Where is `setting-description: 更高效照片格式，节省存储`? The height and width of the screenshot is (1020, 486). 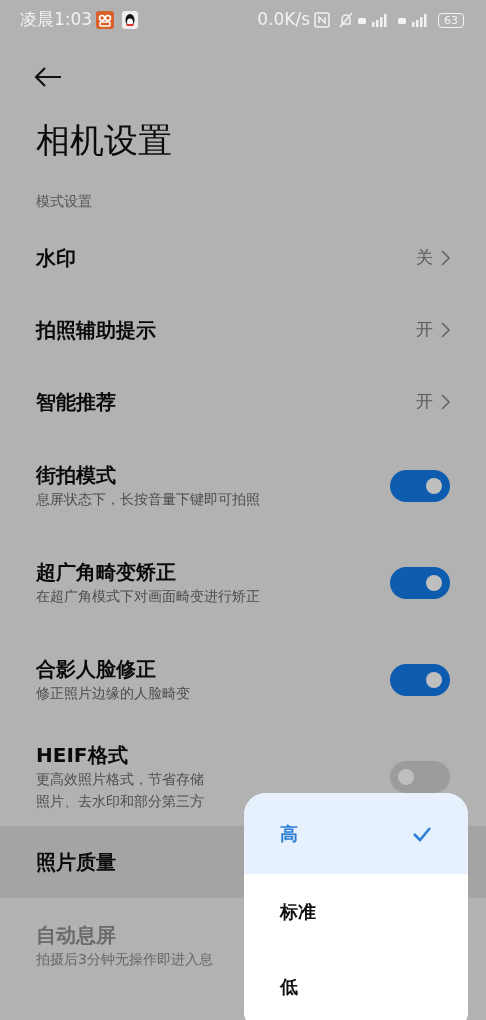
setting-description: 更高效照片格式，节省存储 is located at coordinates (120, 779).